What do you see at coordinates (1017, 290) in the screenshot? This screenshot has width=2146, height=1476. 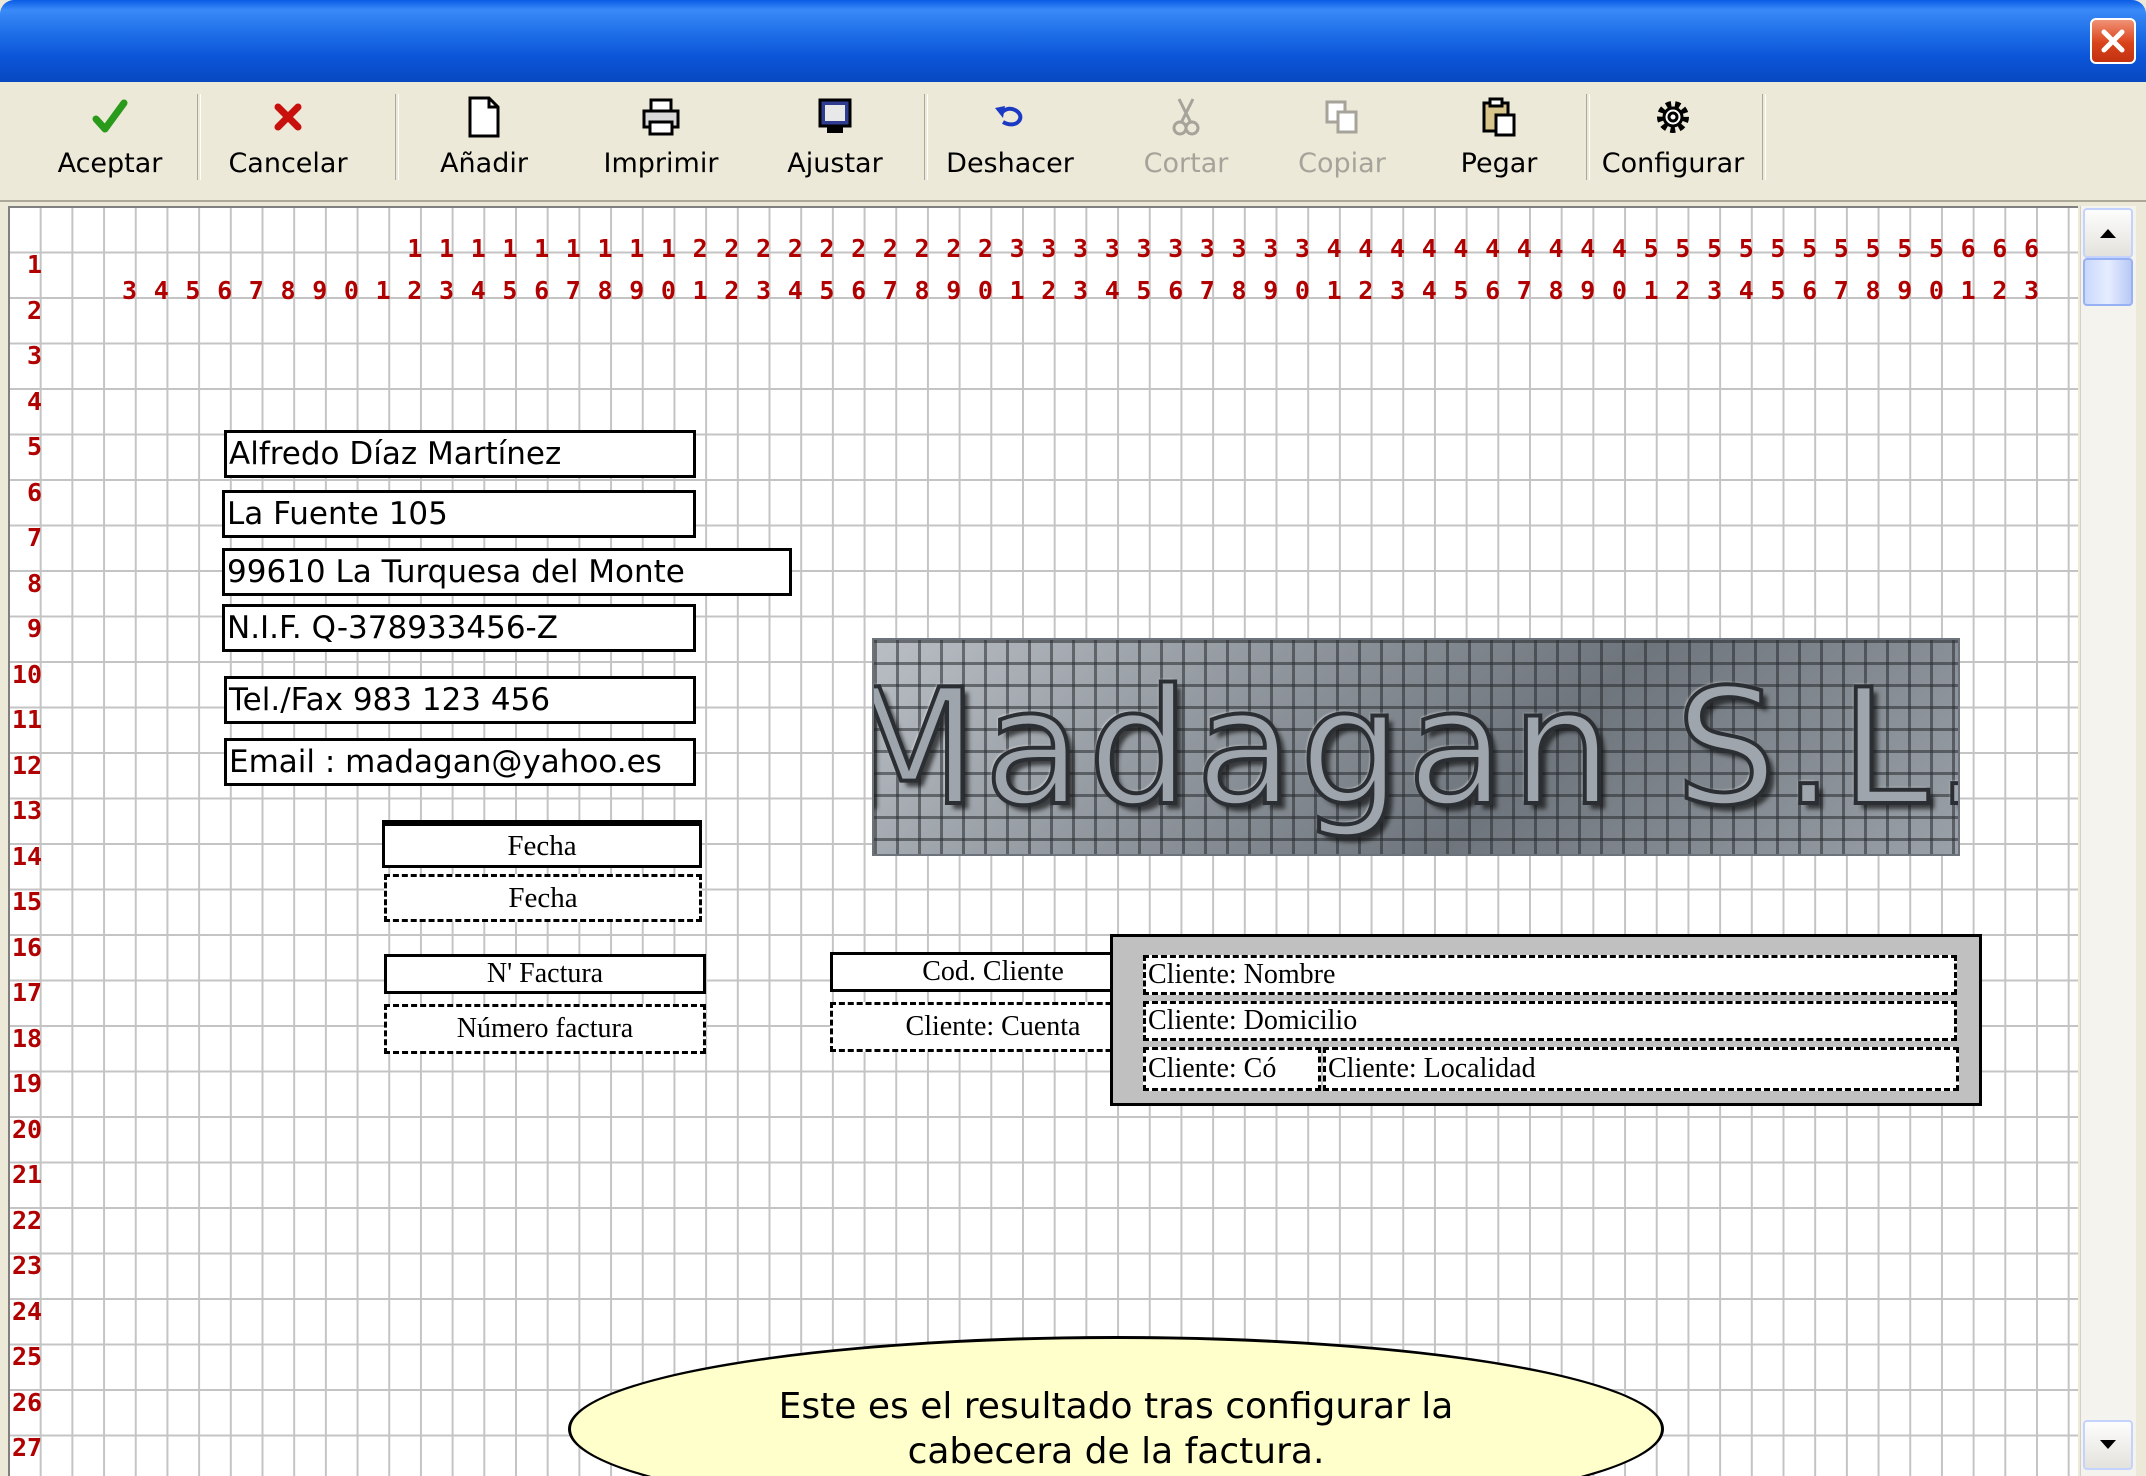 I see `ruler-unit-digit: 1` at bounding box center [1017, 290].